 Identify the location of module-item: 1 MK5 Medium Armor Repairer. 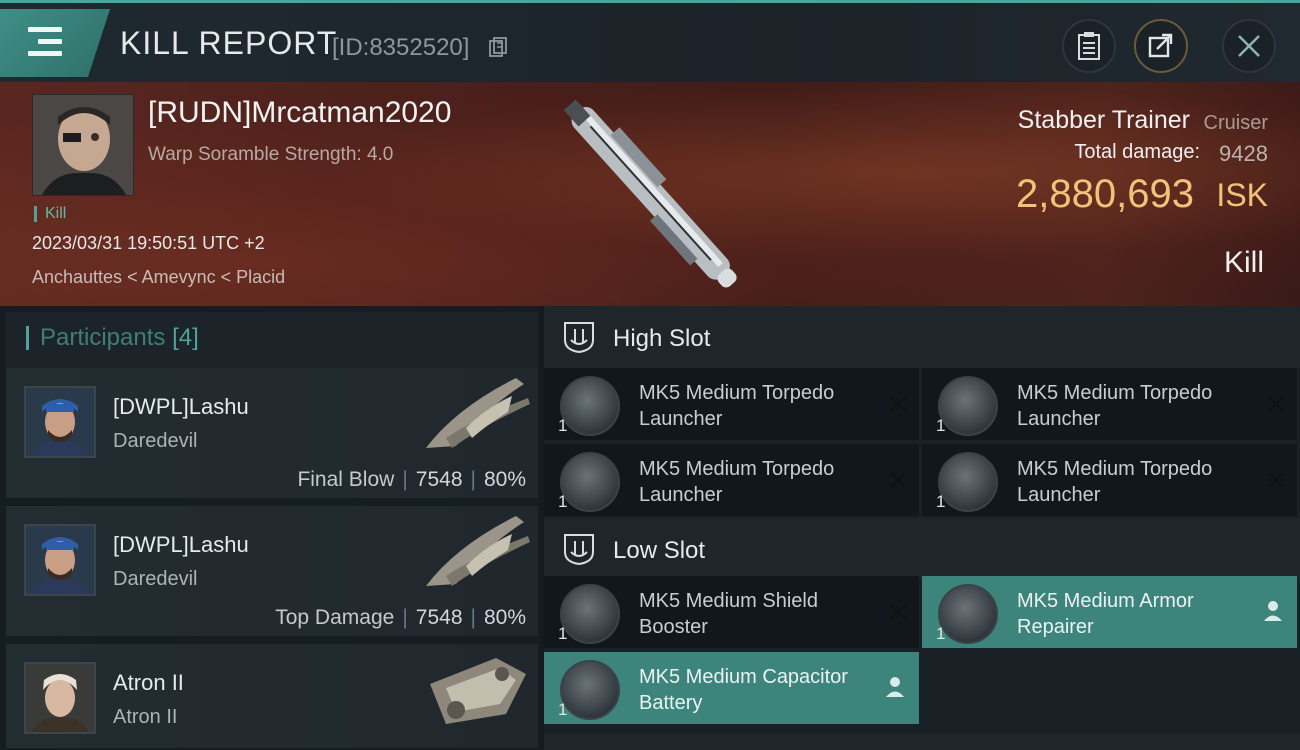
(1109, 612).